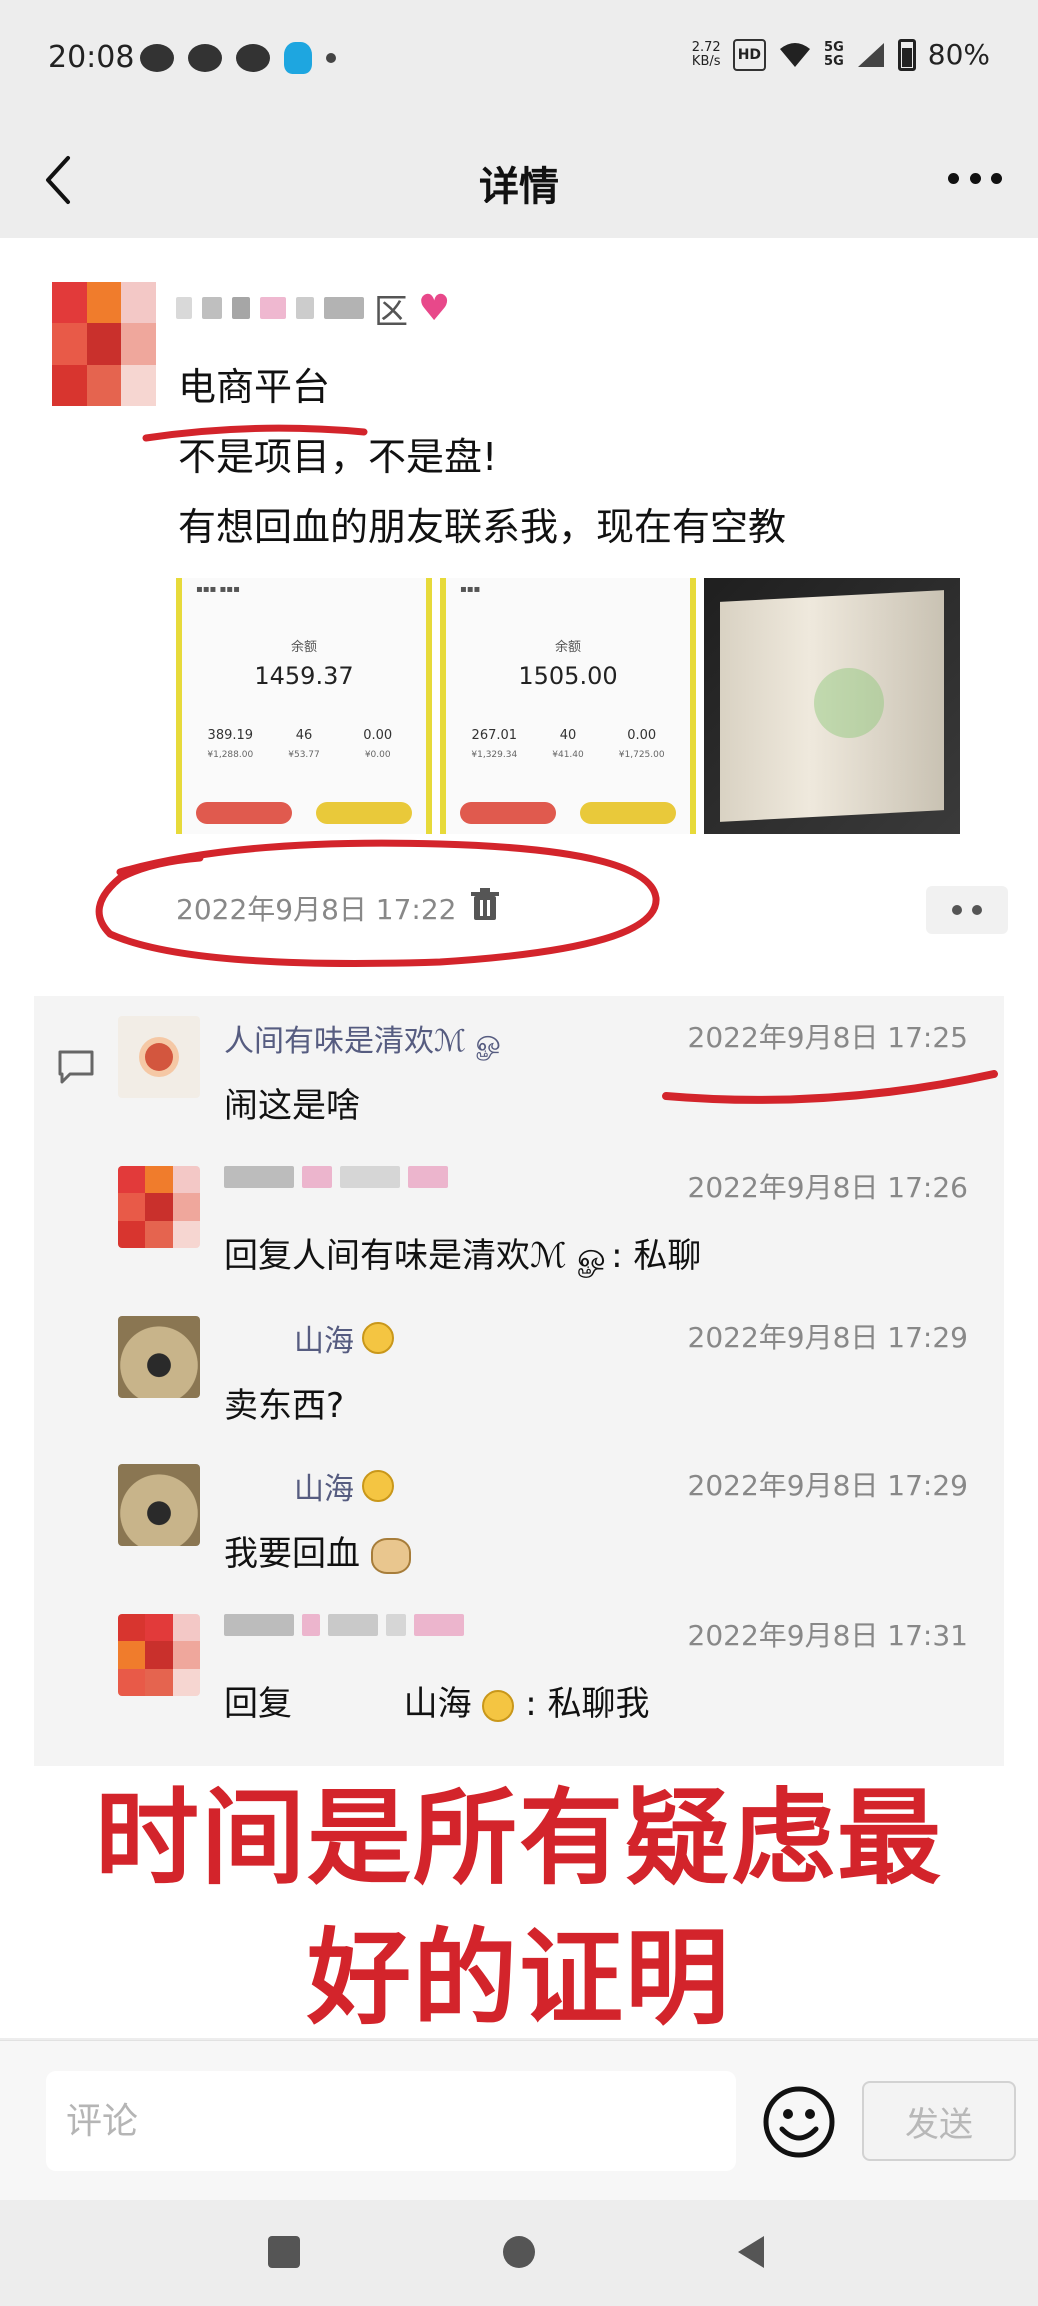  I want to click on comment-item: 山海 2022年9月8日 17:29 卖东西?, so click(543, 1386).